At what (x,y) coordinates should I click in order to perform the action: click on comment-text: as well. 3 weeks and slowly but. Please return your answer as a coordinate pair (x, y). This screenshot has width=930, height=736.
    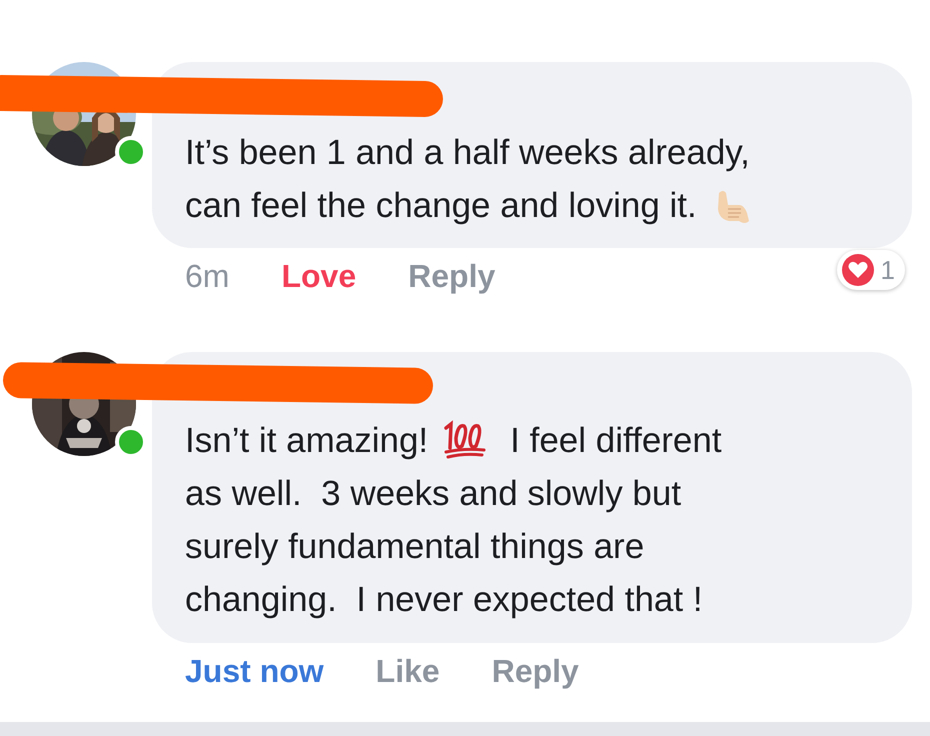
    Looking at the image, I should click on (433, 494).